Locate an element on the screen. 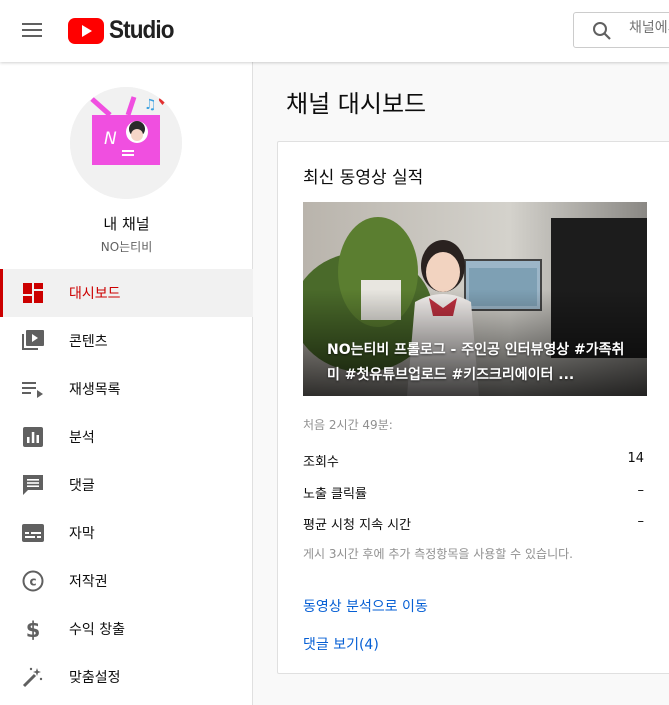  stat-row-avg-duration: 평균 시청 지속 시간 – is located at coordinates (473, 523).